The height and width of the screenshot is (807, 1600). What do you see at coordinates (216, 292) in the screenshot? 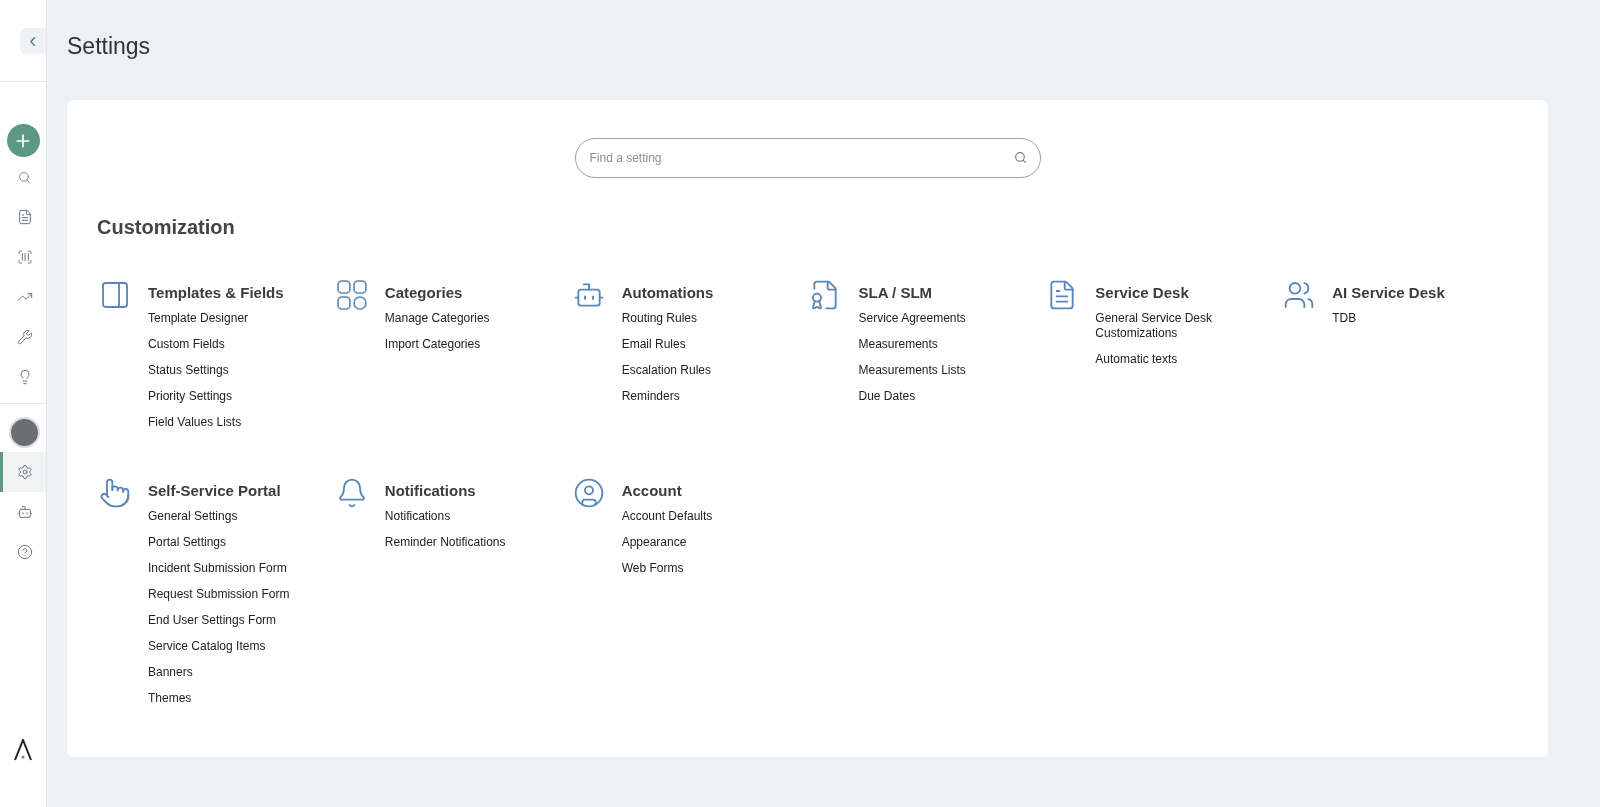
I see `group-title: Templates & Fields` at bounding box center [216, 292].